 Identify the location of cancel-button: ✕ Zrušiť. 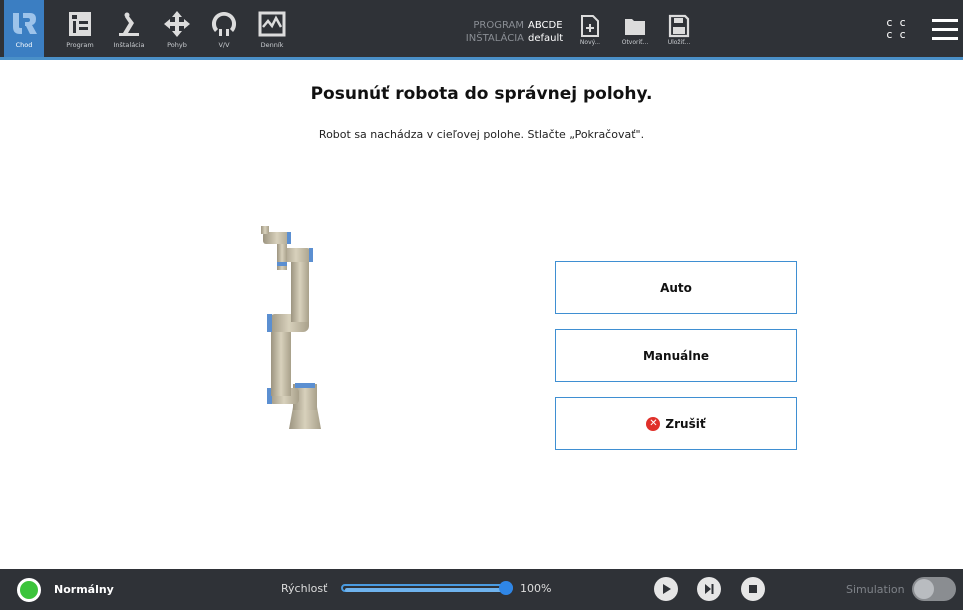
(676, 423).